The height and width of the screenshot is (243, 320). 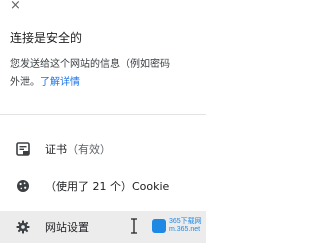 I want to click on security-description: 您发送给这个网站的信息（例如密码 外泄。了解详情, so click(x=108, y=74).